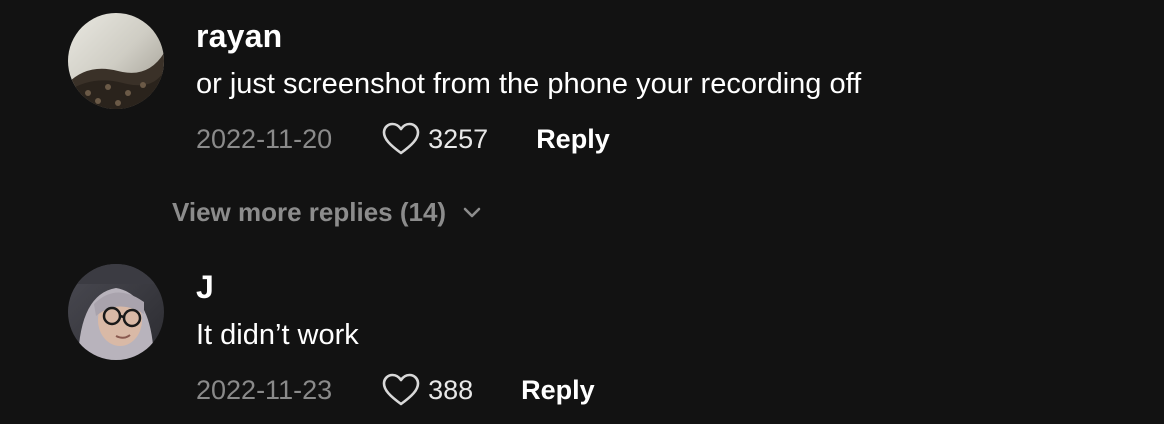 This screenshot has width=1164, height=424. Describe the element at coordinates (451, 389) in the screenshot. I see `like-count: 388` at that location.